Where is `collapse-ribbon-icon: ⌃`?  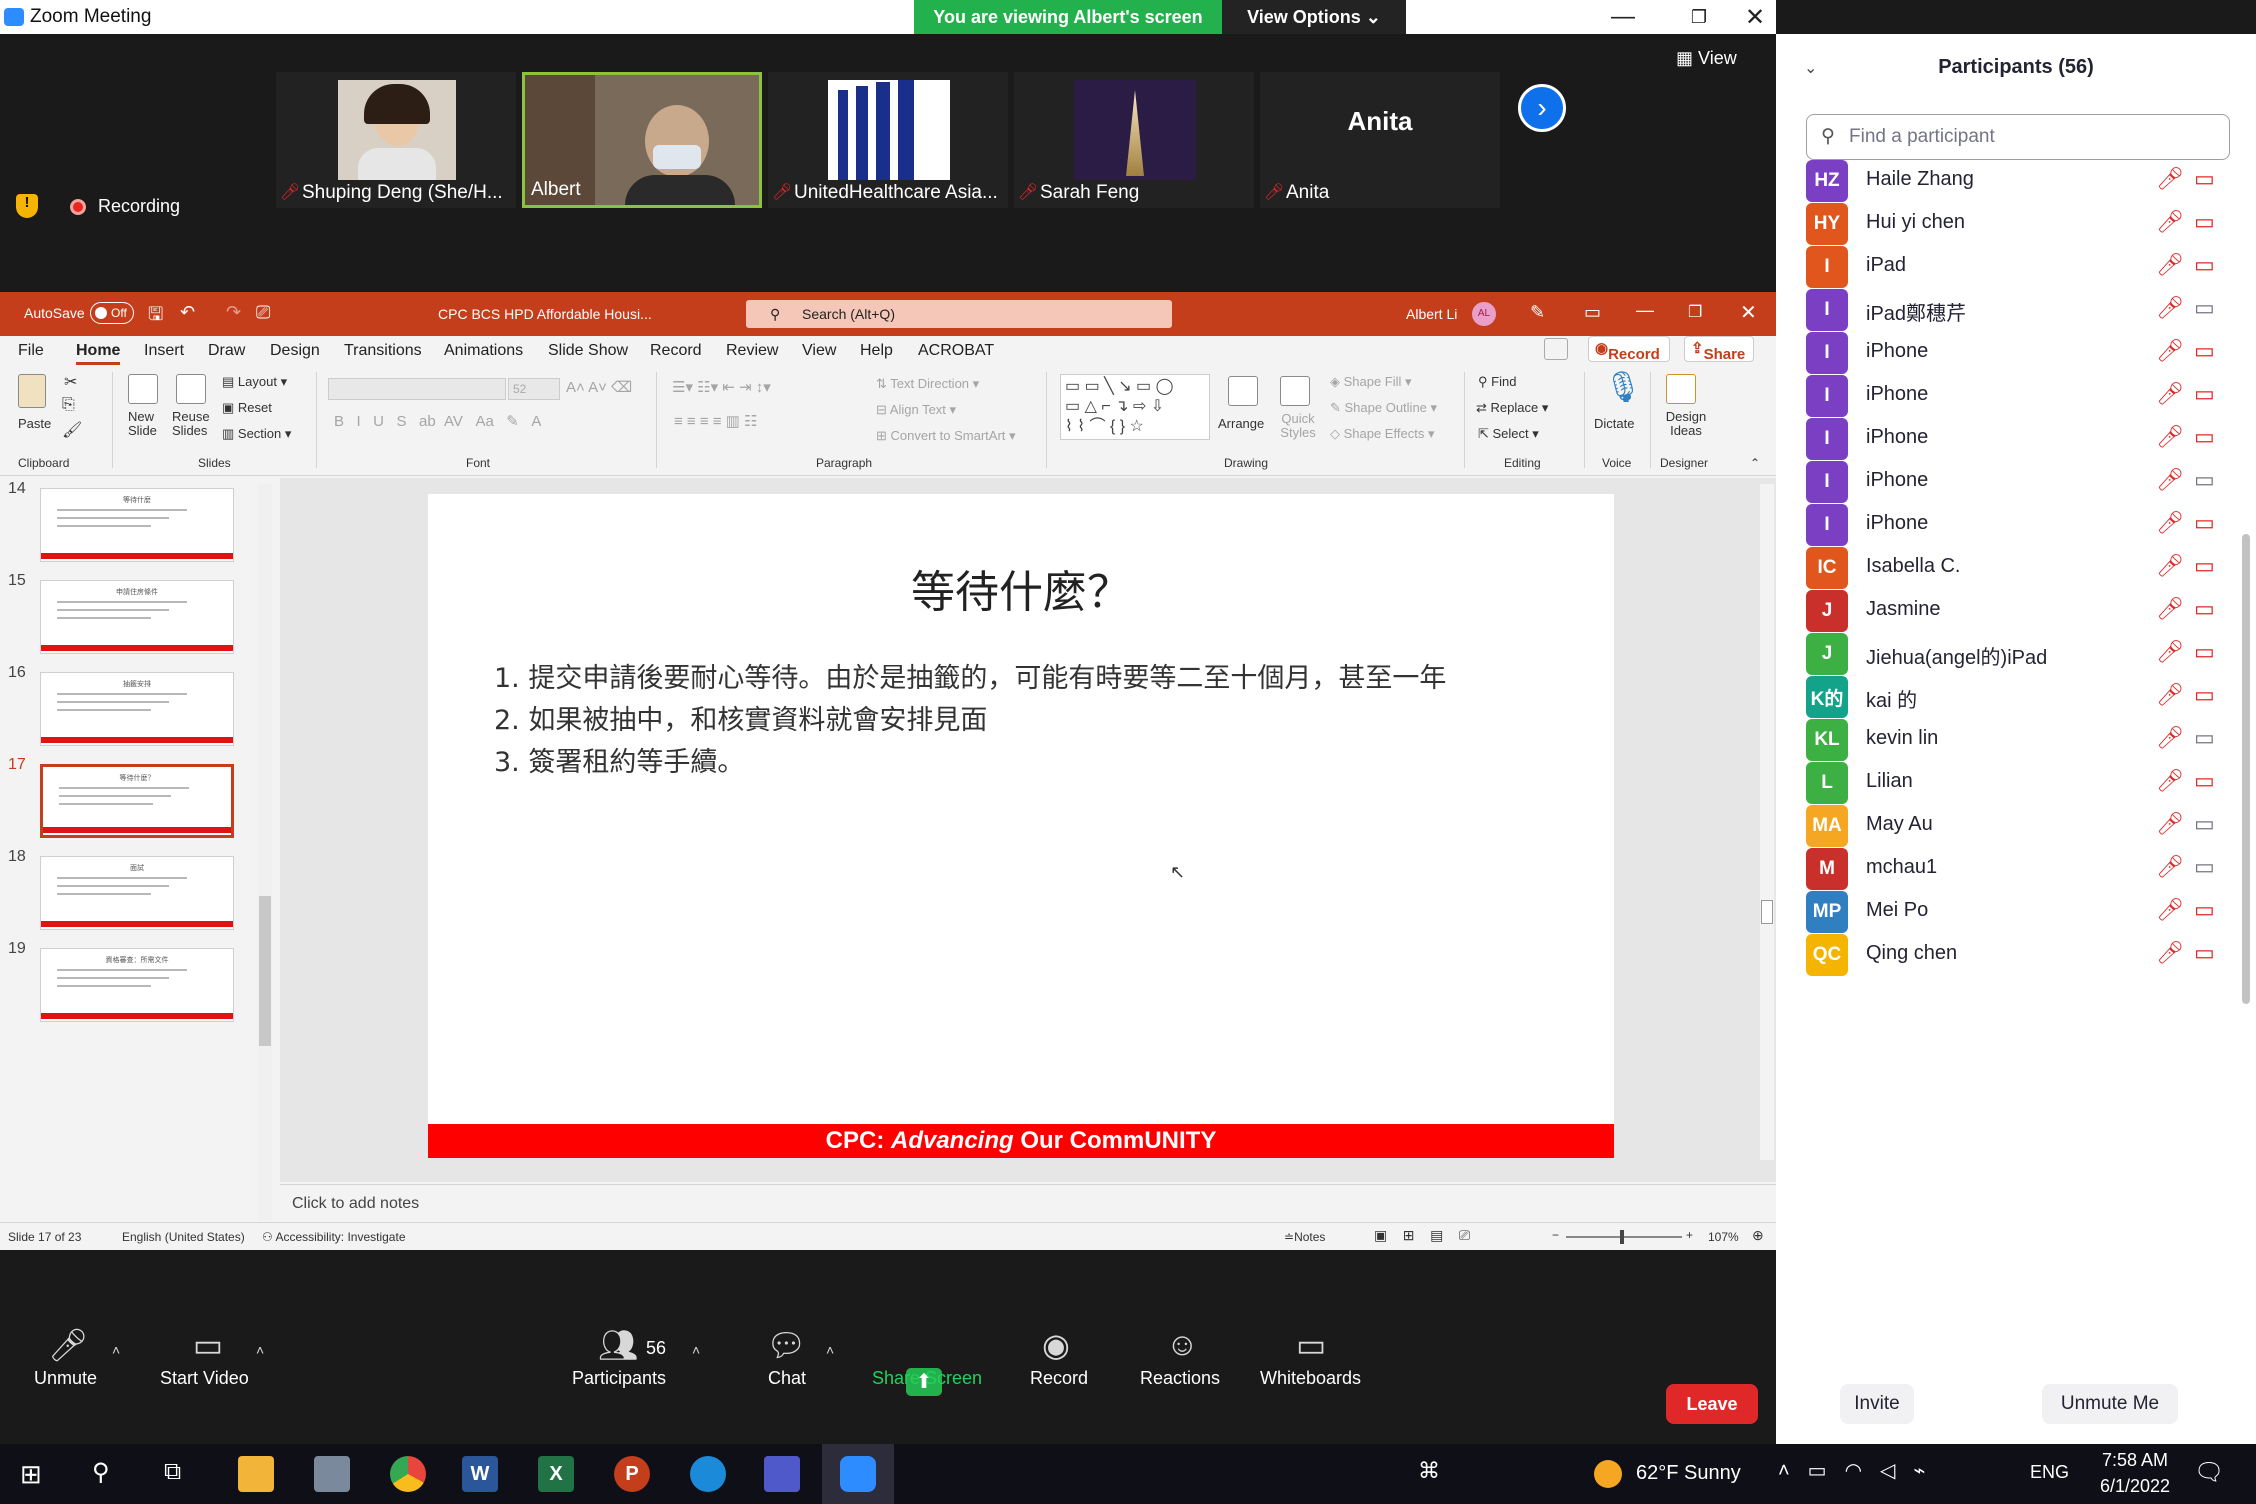 collapse-ribbon-icon: ⌃ is located at coordinates (1755, 463).